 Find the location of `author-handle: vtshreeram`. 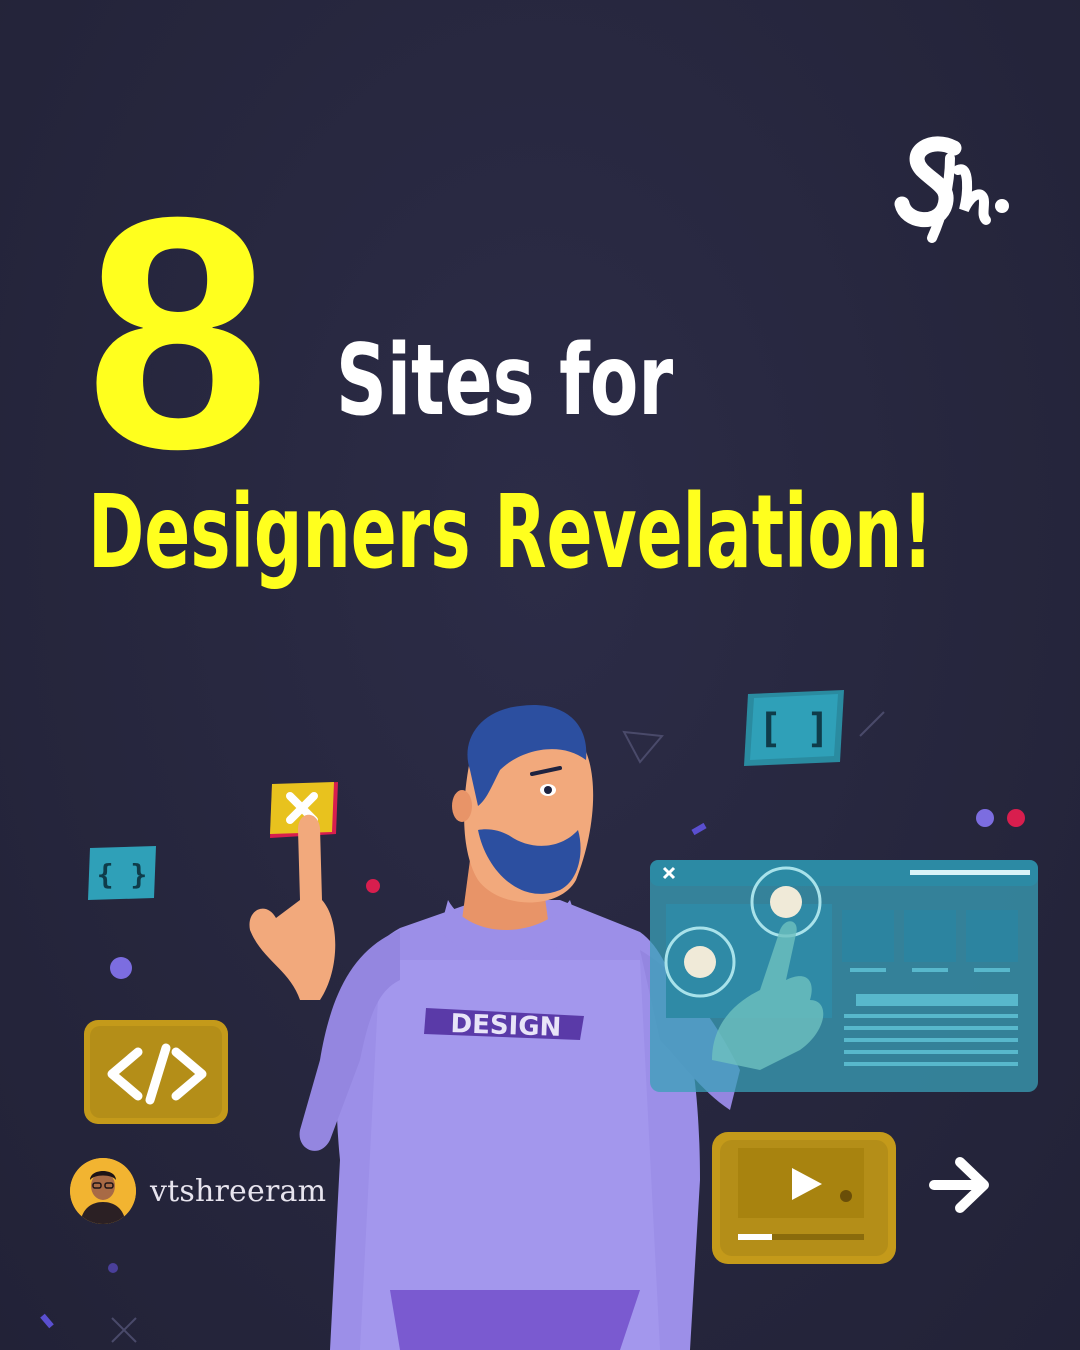

author-handle: vtshreeram is located at coordinates (198, 1191).